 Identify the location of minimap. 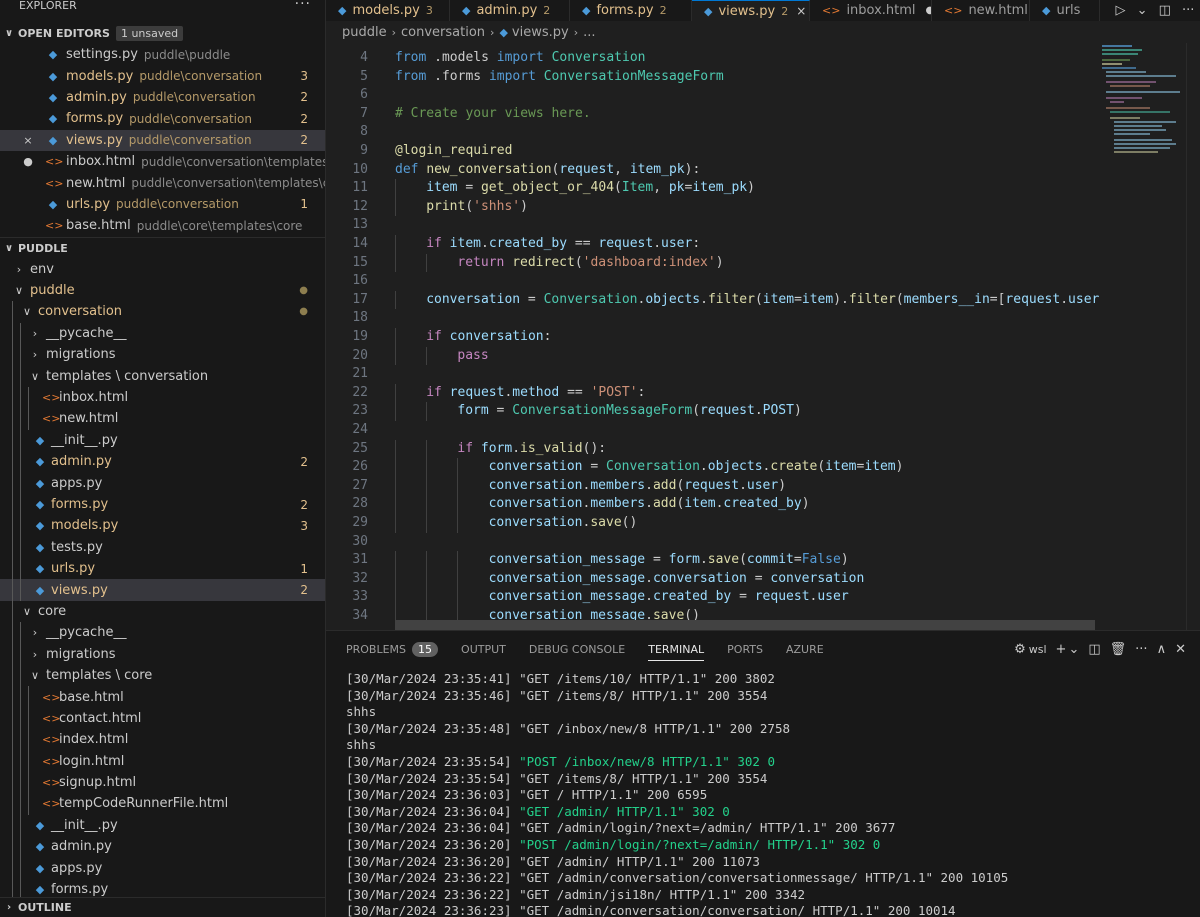
(1143, 103).